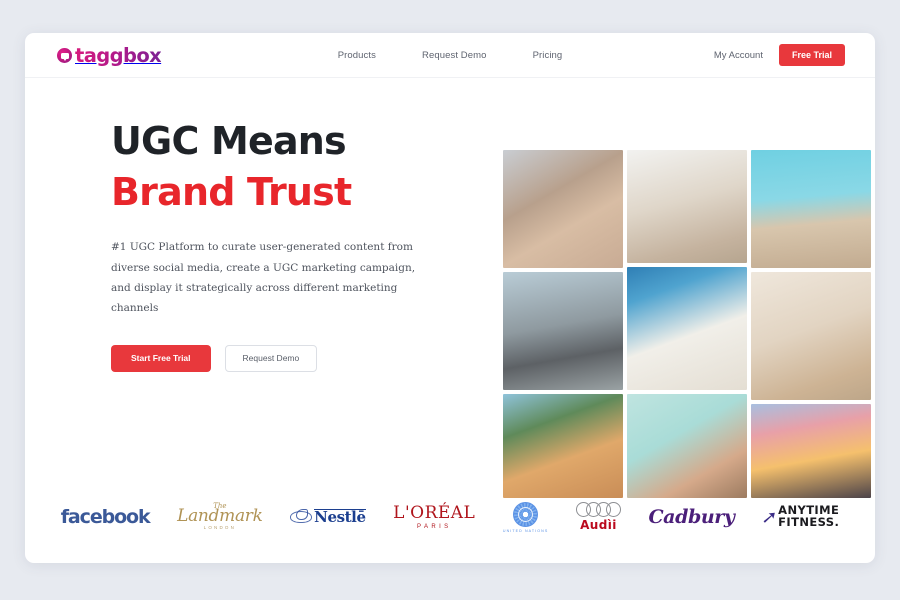 Image resolution: width=900 pixels, height=600 pixels. I want to click on photo-skateboarder-street, so click(563, 331).